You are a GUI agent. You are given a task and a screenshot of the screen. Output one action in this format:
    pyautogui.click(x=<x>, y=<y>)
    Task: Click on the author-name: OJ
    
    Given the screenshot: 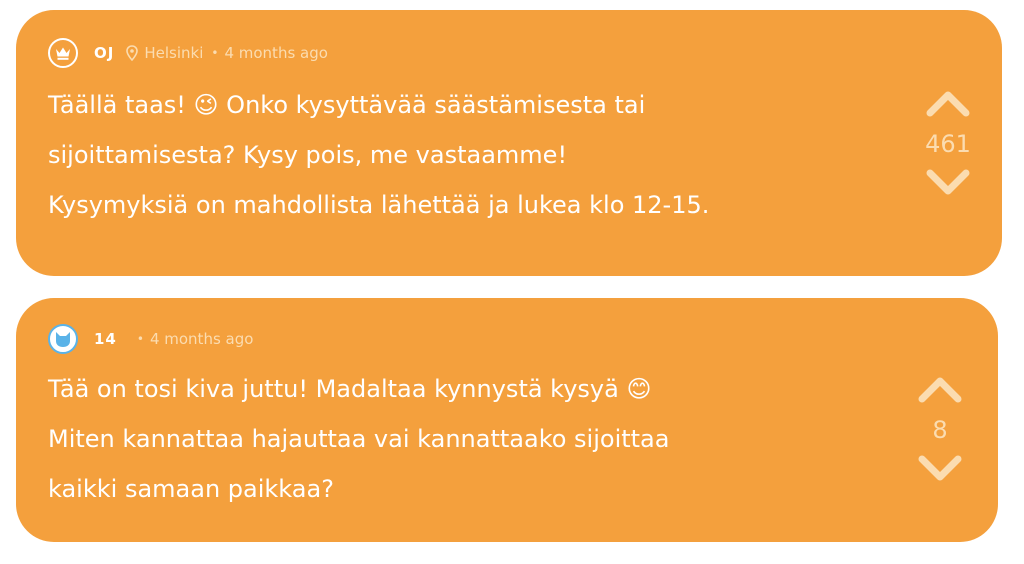 What is the action you would take?
    pyautogui.click(x=104, y=53)
    